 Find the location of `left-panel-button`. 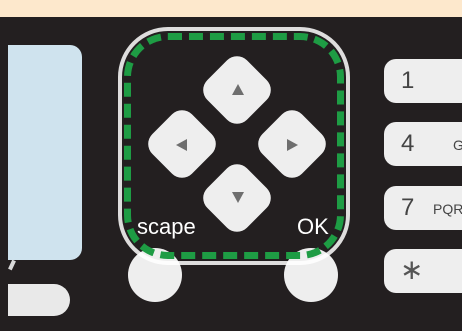

left-panel-button is located at coordinates (39, 300).